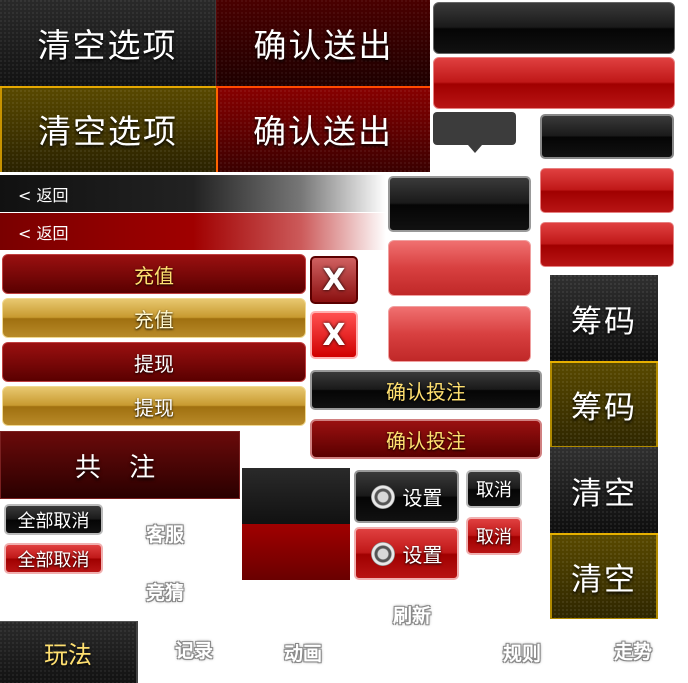 This screenshot has width=688, height=683. I want to click on recharge-label: 充值, so click(154, 275).